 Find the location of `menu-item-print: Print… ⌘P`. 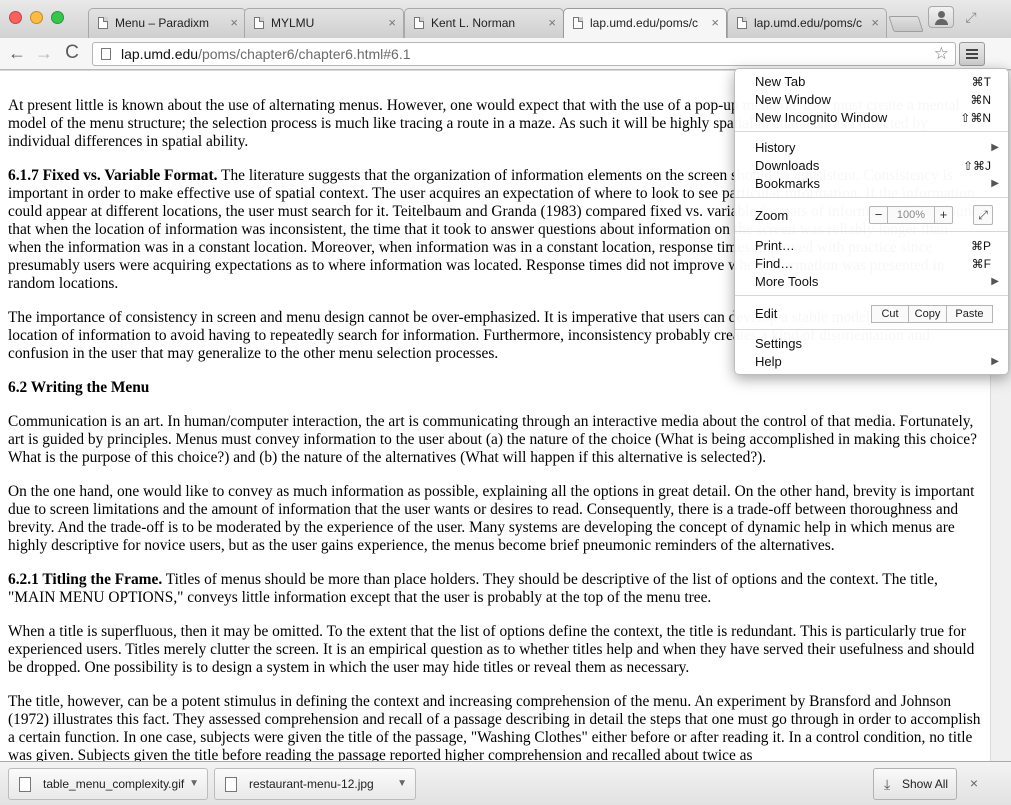

menu-item-print: Print… ⌘P is located at coordinates (877, 246).